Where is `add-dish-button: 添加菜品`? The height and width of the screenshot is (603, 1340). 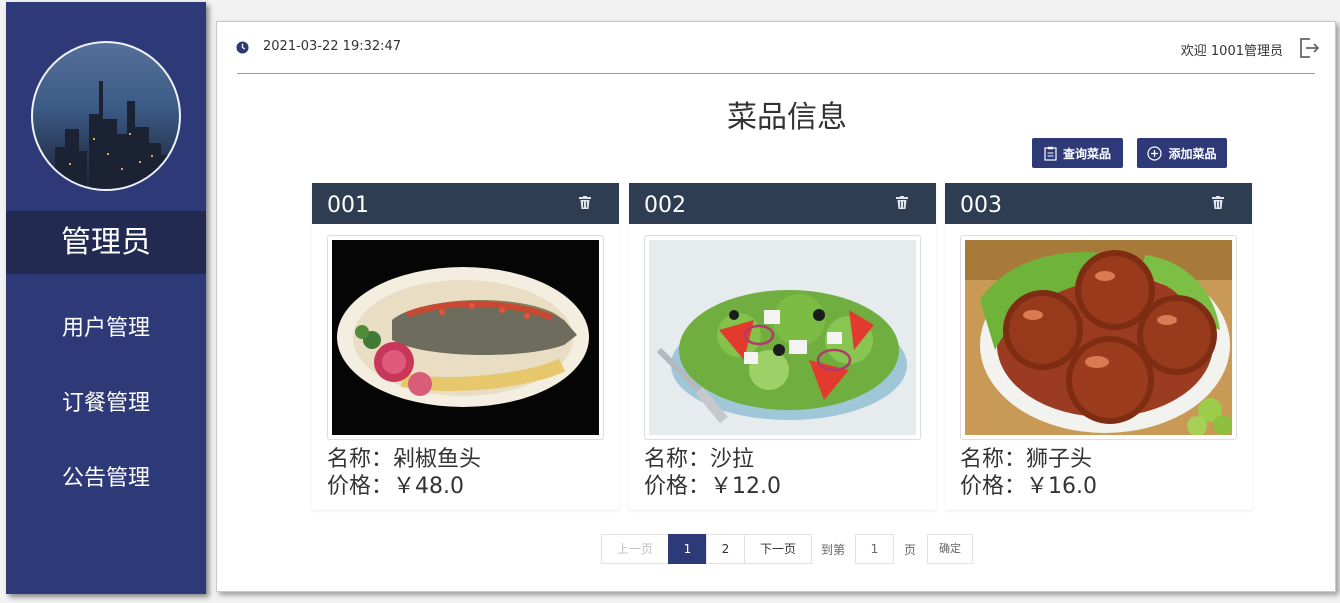 add-dish-button: 添加菜品 is located at coordinates (1182, 153).